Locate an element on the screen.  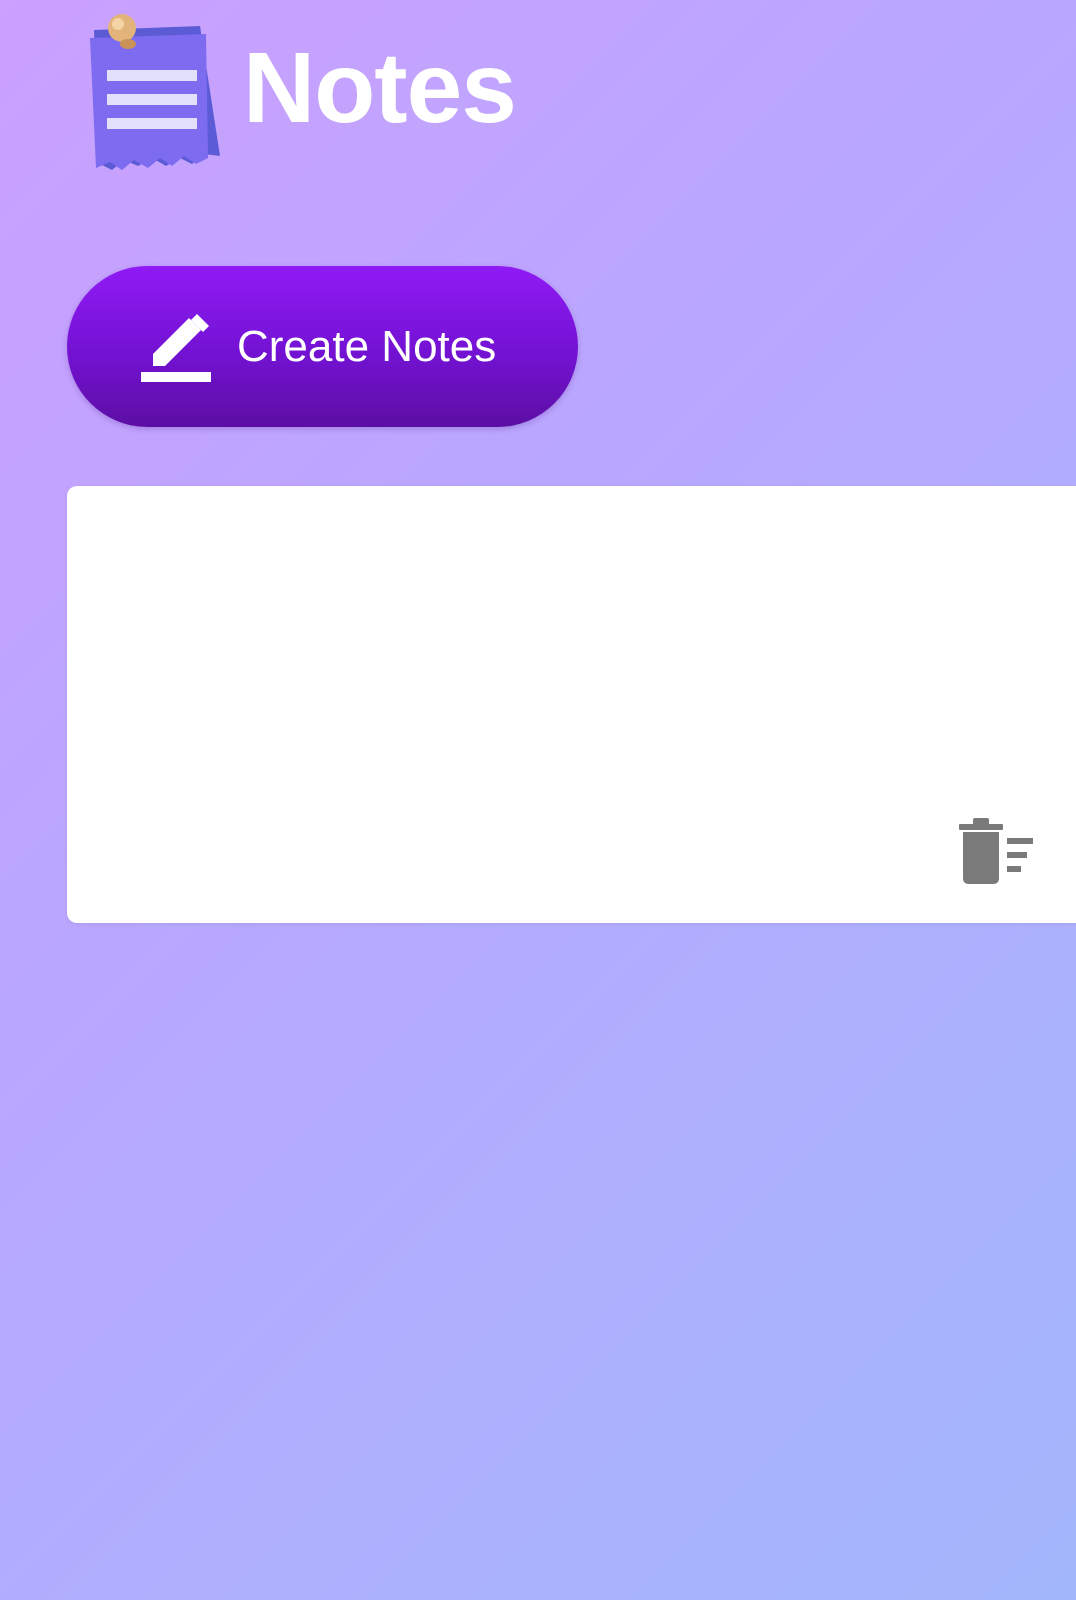
app-header: Notes is located at coordinates (299, 93).